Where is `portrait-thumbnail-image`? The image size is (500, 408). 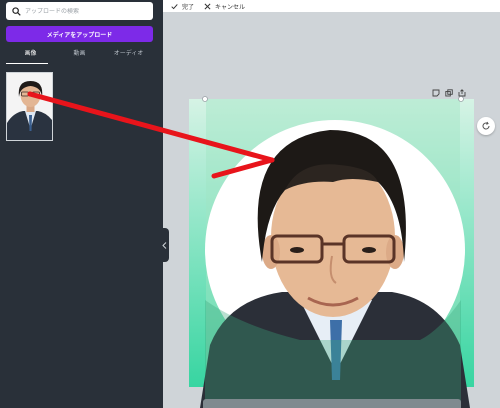 portrait-thumbnail-image is located at coordinates (29, 106).